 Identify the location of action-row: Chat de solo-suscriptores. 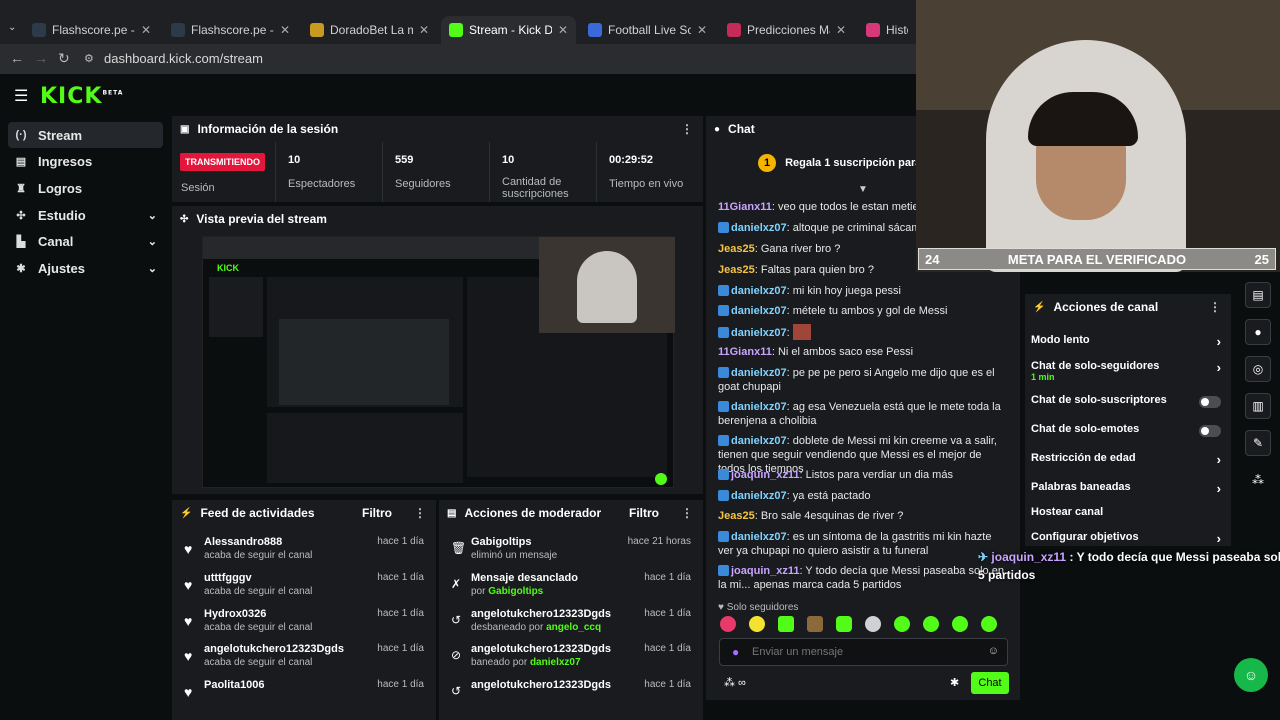
(1126, 401).